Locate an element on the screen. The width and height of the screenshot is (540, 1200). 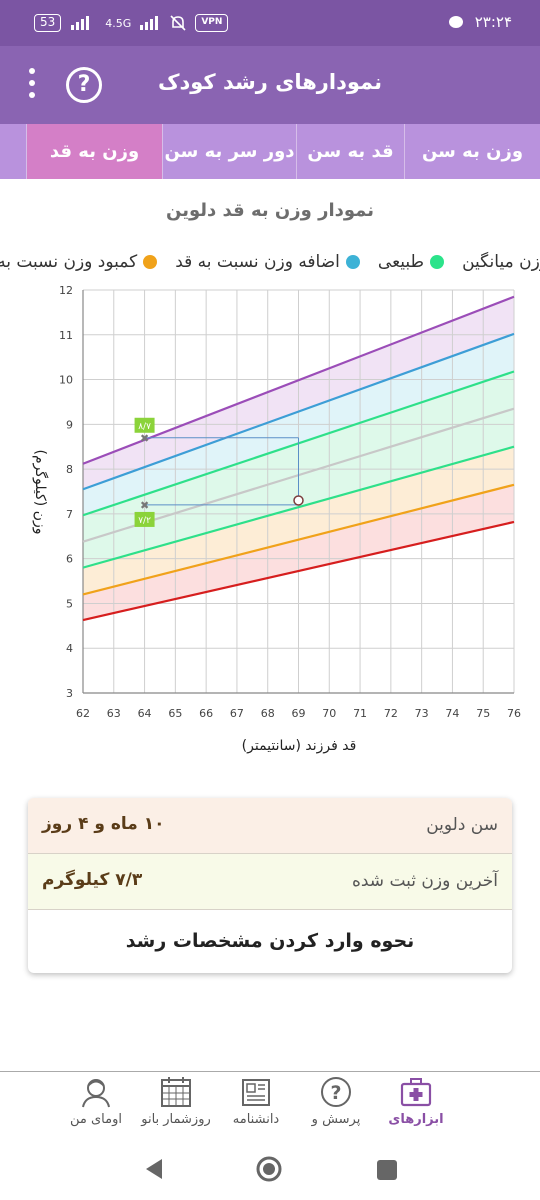
tab-overflow is located at coordinates (13, 151).